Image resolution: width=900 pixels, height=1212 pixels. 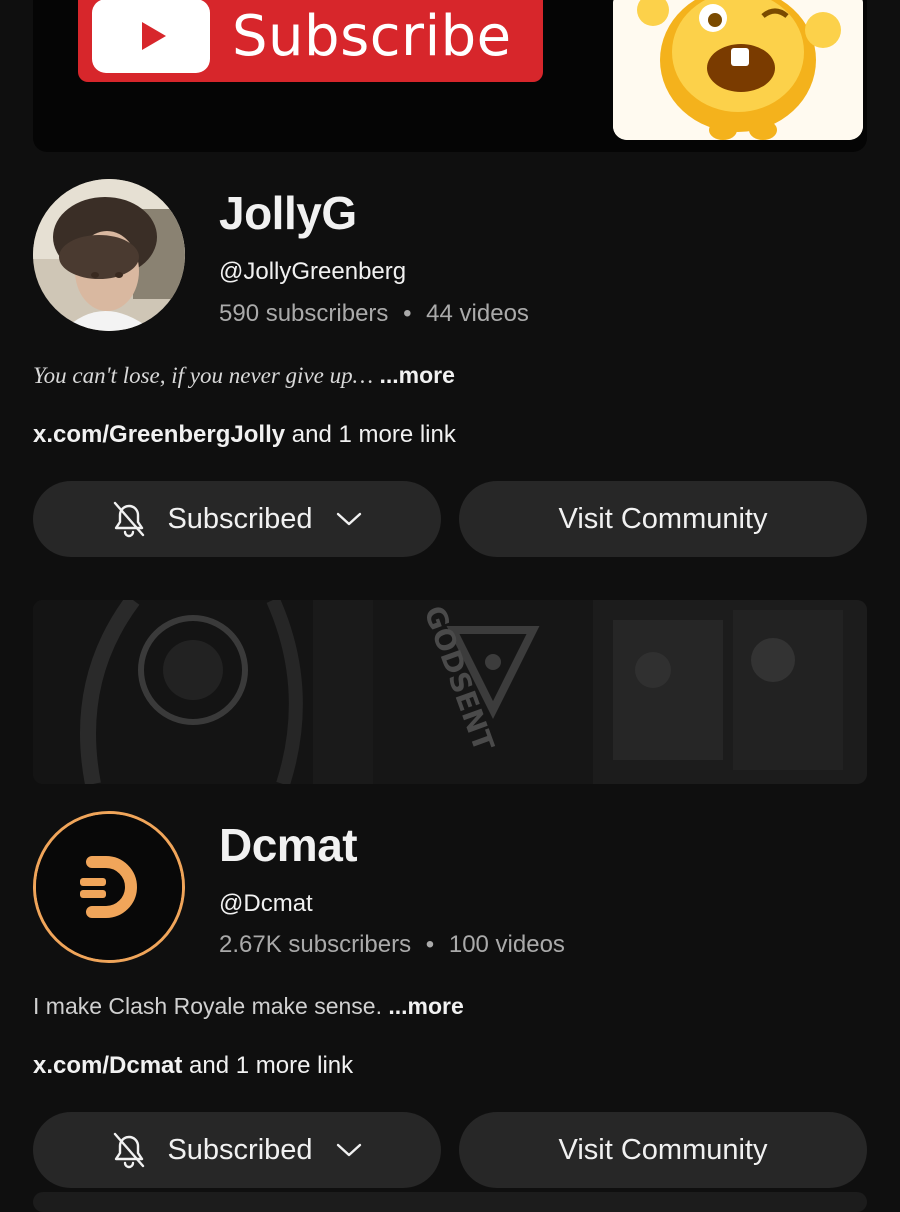 I want to click on channel-stats: 2.67K subscribers • 100 videos, so click(x=392, y=945).